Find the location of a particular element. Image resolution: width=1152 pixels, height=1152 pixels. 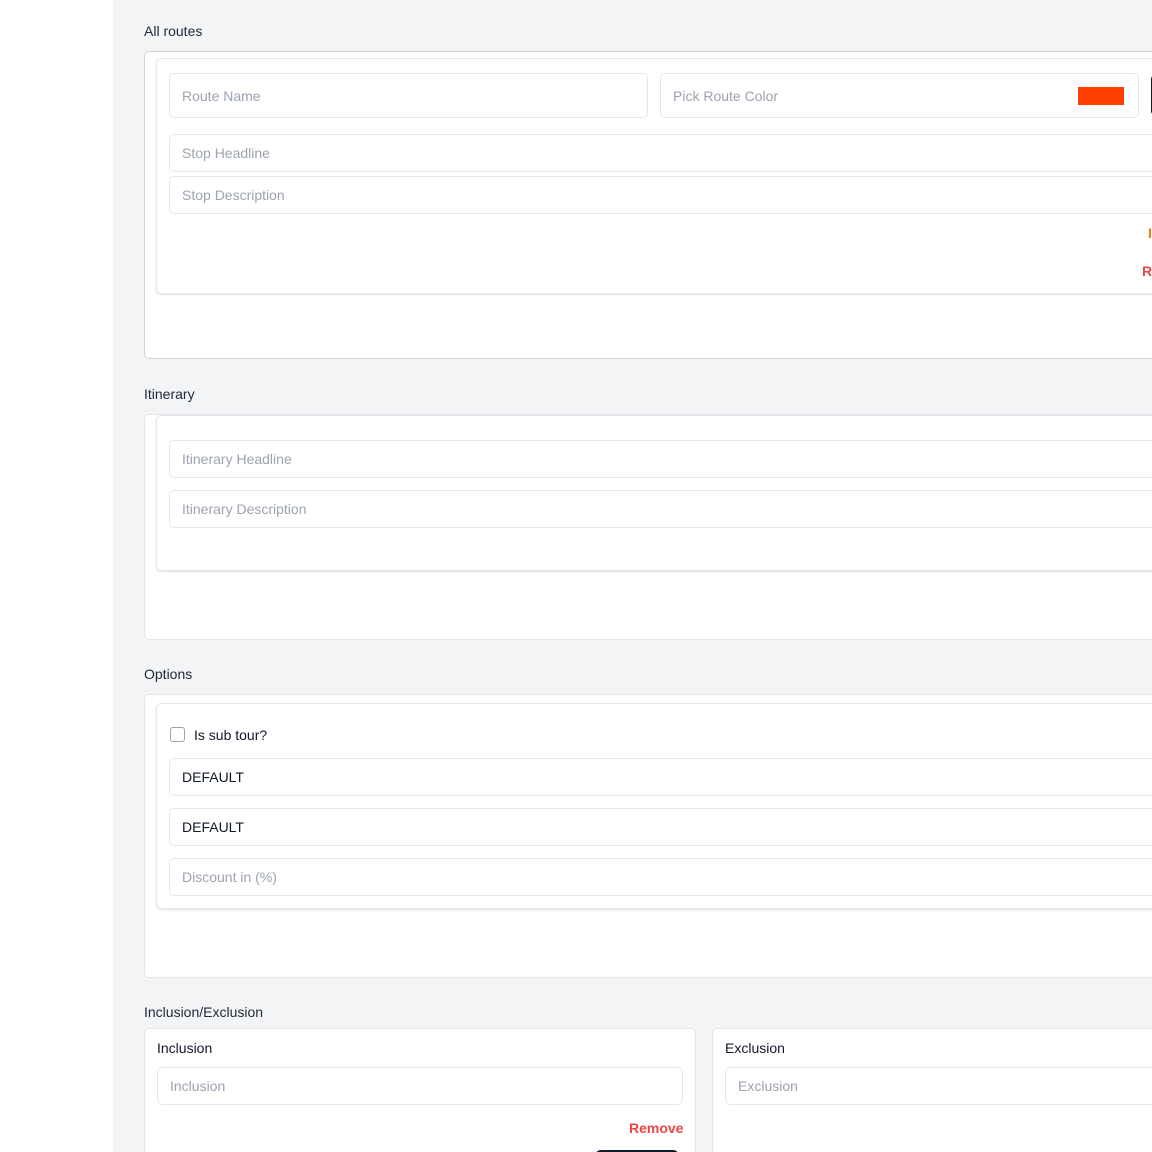

sidebar is located at coordinates (57, 576).